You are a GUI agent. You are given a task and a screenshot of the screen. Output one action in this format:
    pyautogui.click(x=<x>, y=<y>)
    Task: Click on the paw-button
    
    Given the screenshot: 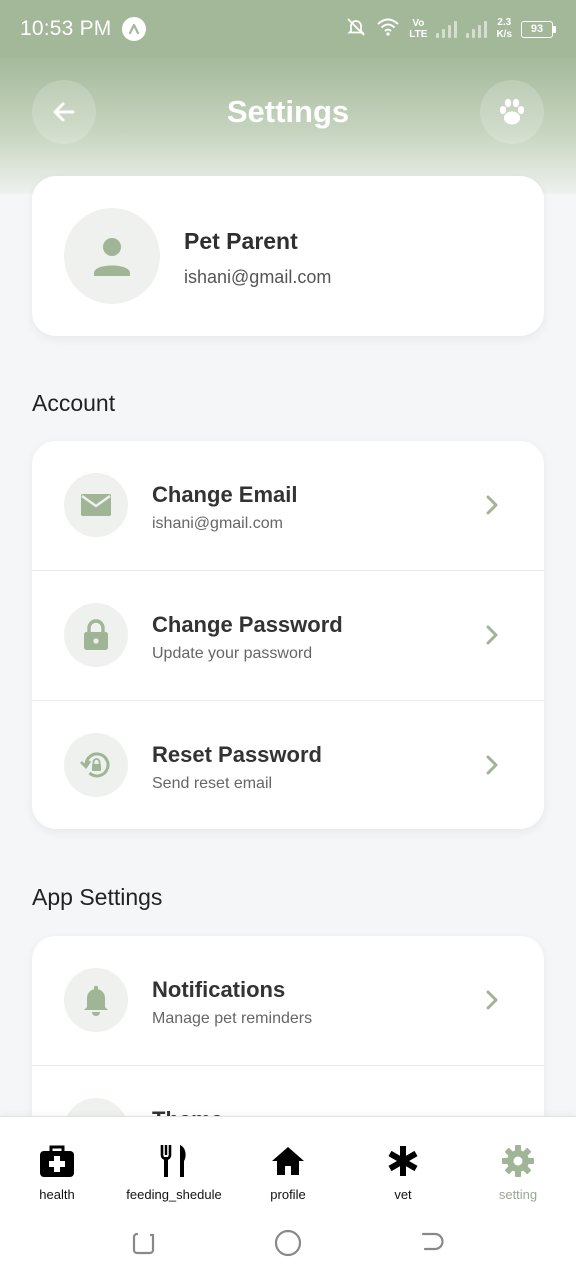 What is the action you would take?
    pyautogui.click(x=512, y=112)
    